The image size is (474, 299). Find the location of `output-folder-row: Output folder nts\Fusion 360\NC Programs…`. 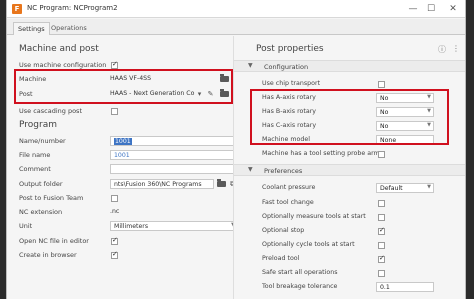

output-folder-row: Output folder nts\Fusion 360\NC Programs… is located at coordinates (127, 184).